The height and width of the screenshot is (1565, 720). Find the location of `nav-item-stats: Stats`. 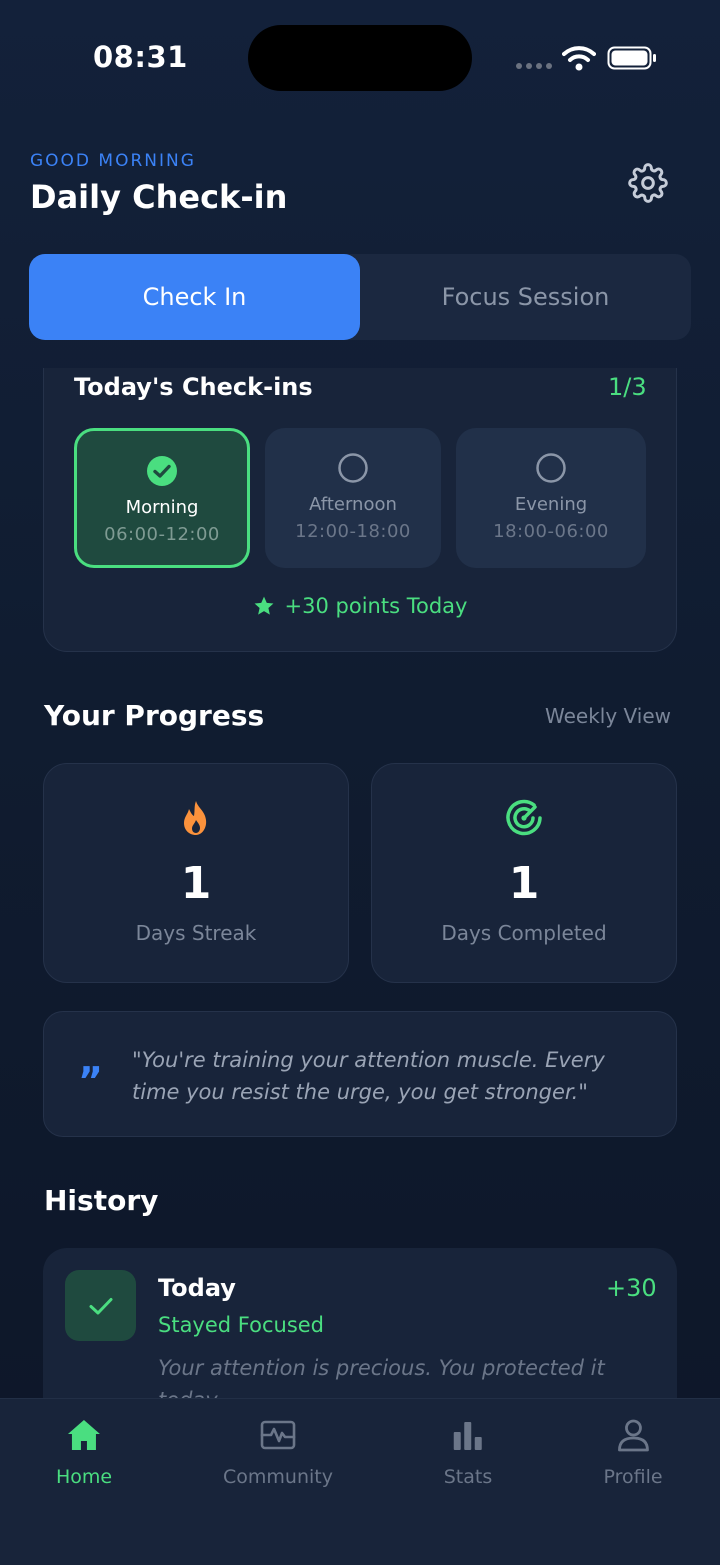

nav-item-stats: Stats is located at coordinates (468, 1452).